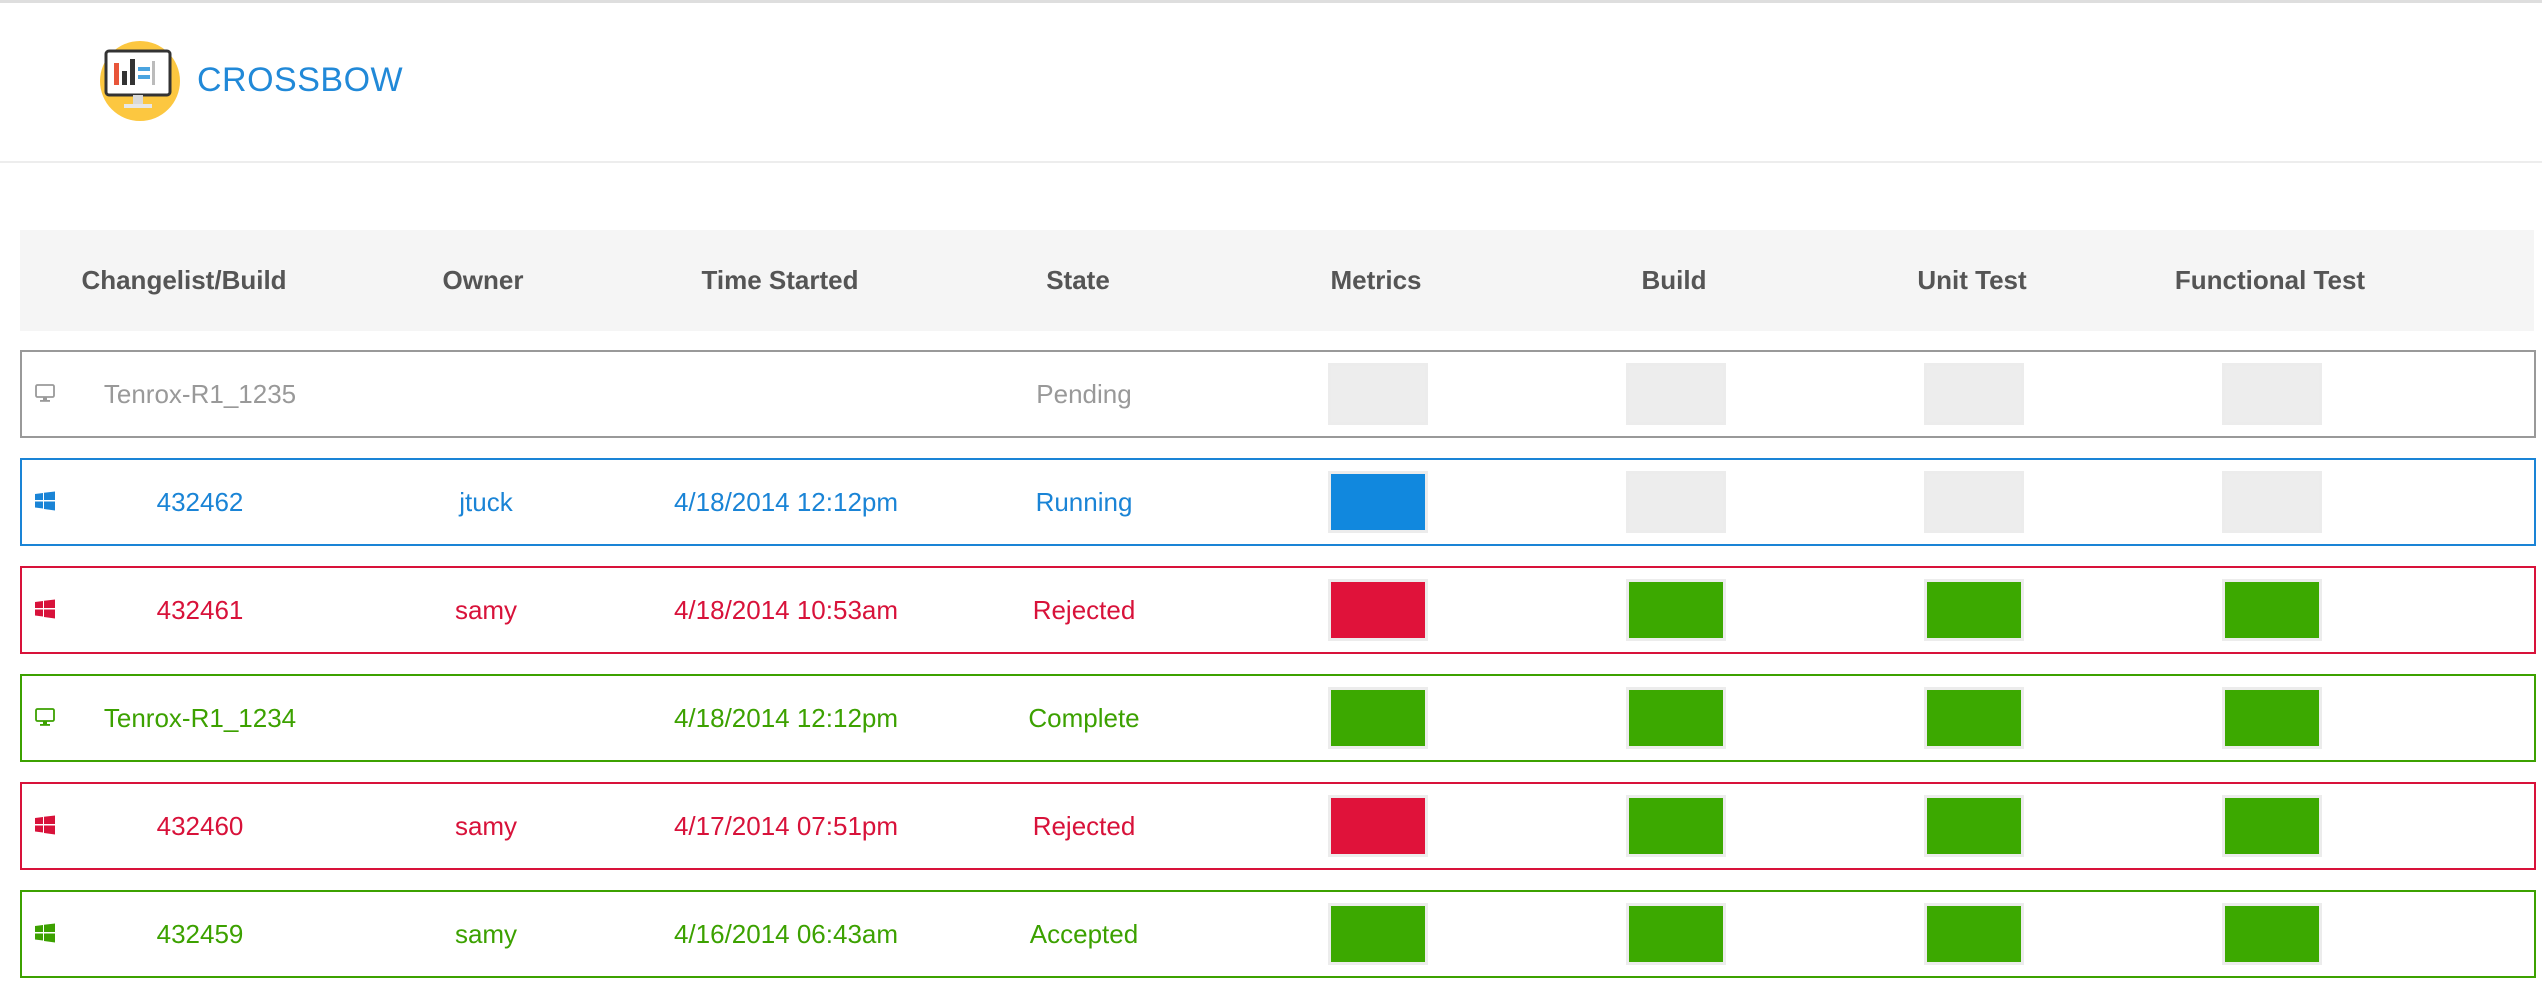  What do you see at coordinates (1278, 610) in the screenshot?
I see `build-row: 432461 samy 4/18/2014 10:53am Rejected` at bounding box center [1278, 610].